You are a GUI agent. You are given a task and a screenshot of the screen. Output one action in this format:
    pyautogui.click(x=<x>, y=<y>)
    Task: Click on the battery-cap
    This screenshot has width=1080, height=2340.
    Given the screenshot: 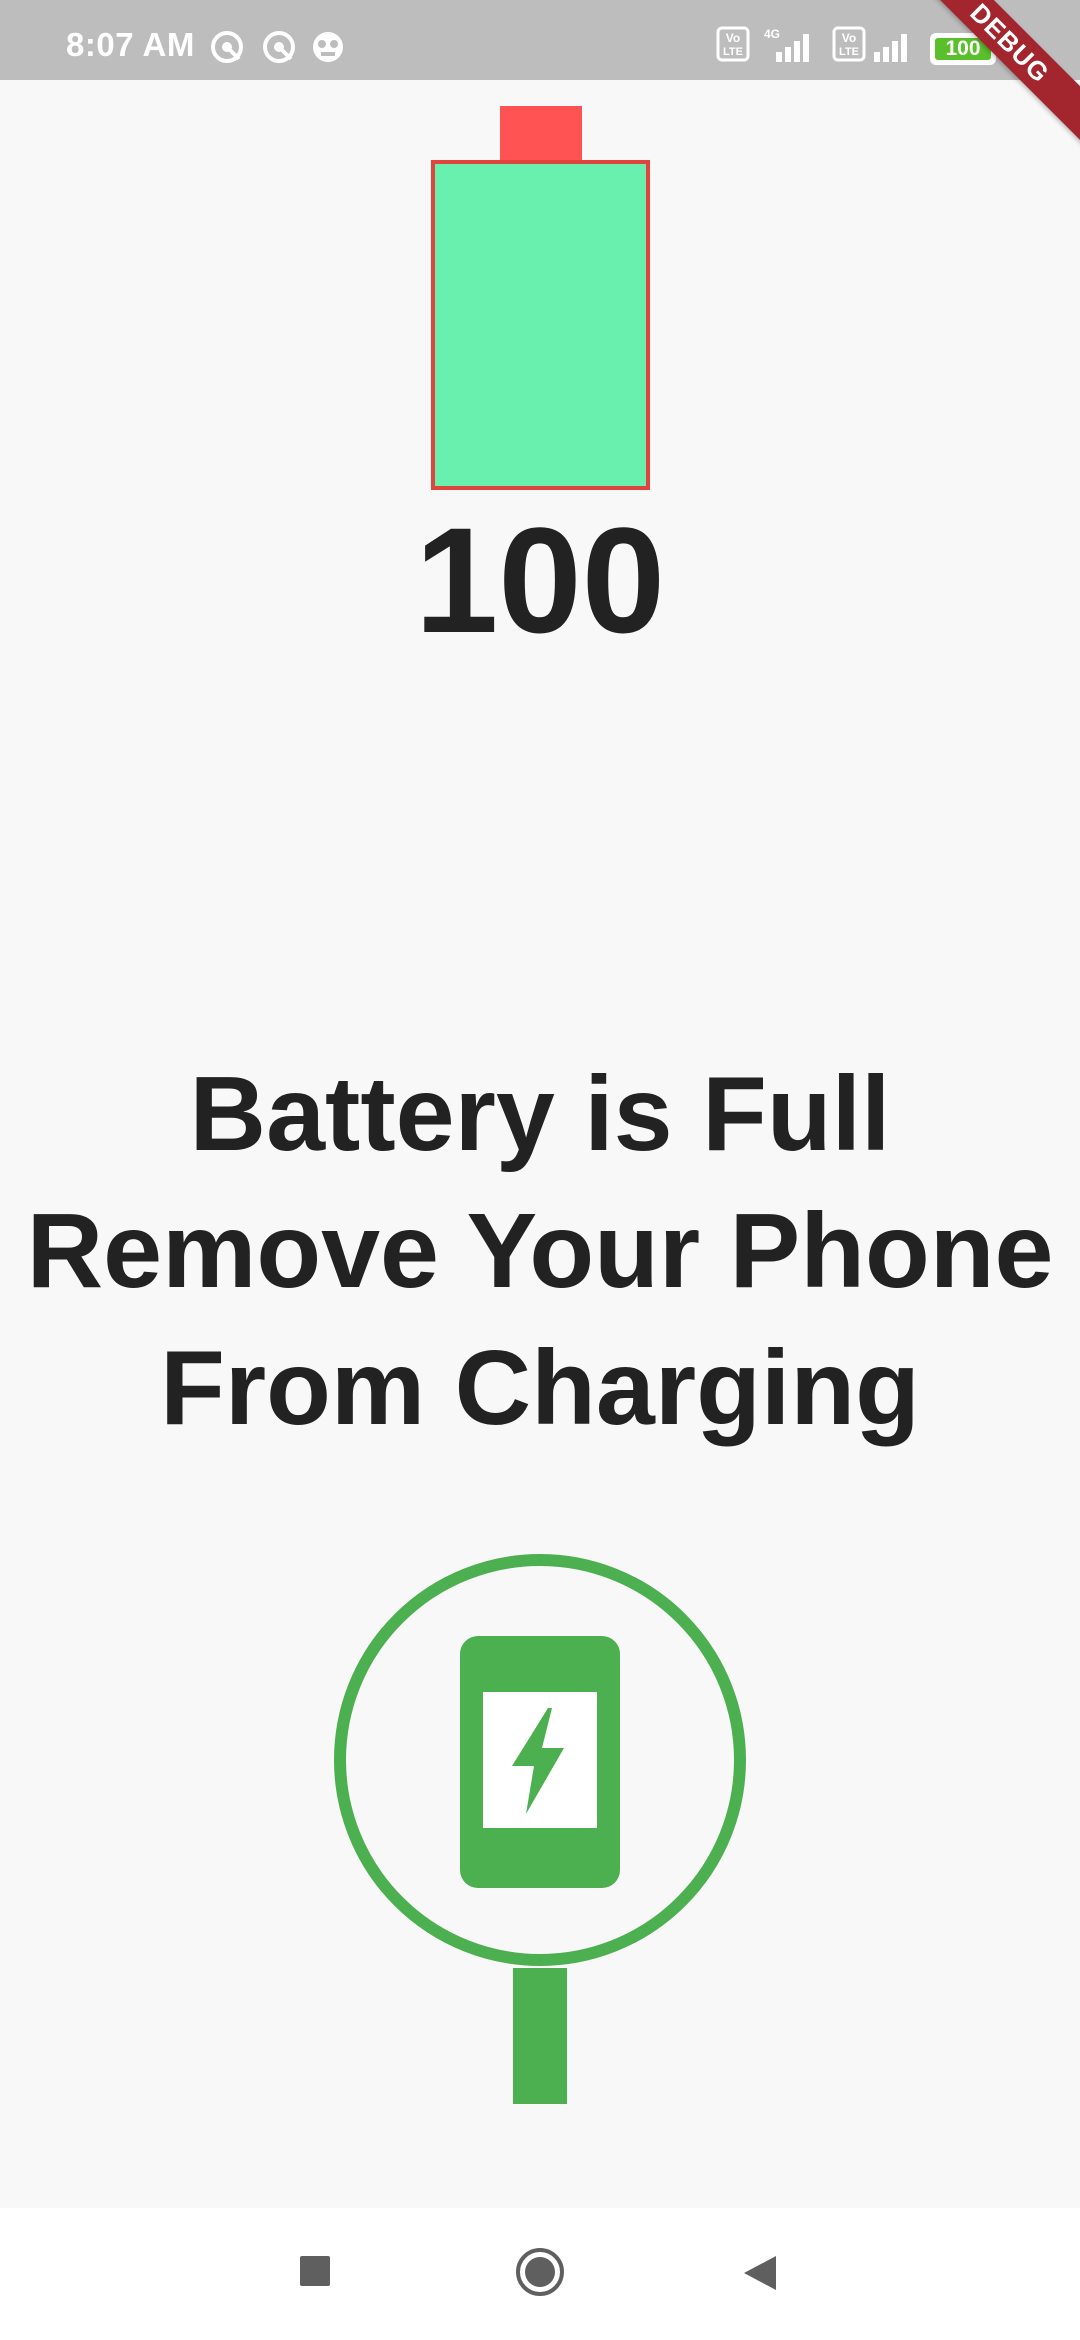 What is the action you would take?
    pyautogui.click(x=541, y=134)
    